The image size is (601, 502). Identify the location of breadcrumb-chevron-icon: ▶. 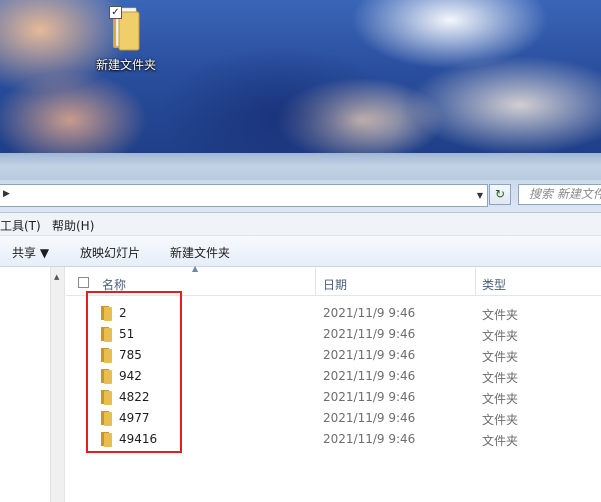
(6, 194).